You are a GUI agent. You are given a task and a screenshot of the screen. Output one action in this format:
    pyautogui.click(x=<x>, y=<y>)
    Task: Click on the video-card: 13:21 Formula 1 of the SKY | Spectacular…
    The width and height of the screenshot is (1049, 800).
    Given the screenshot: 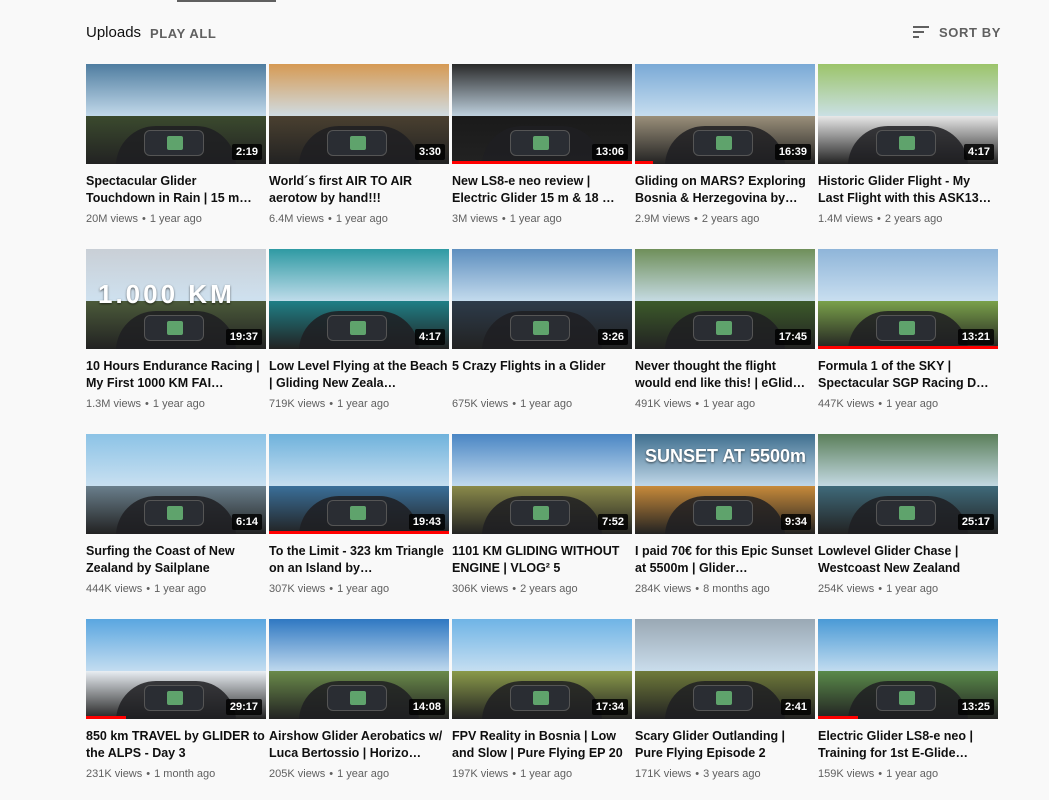 What is the action you would take?
    pyautogui.click(x=908, y=339)
    